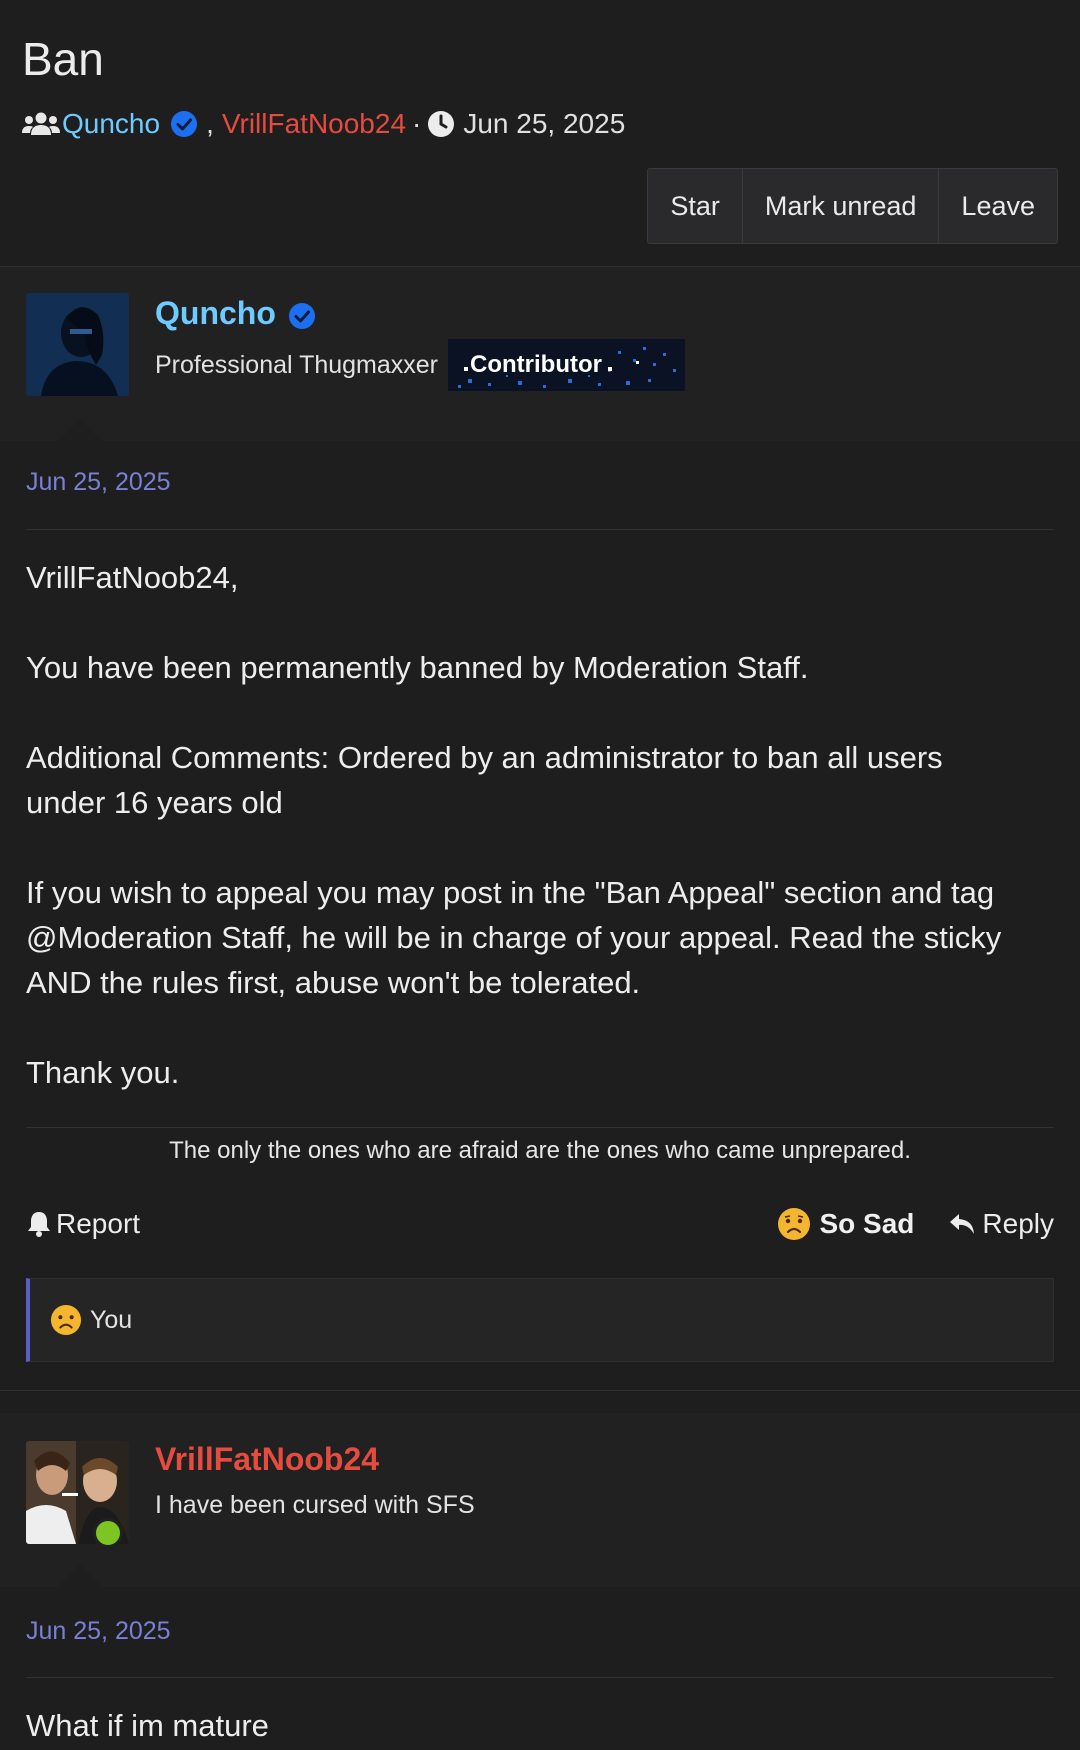 The width and height of the screenshot is (1080, 1750). I want to click on user-title-text: Professional Thugmaxxer, so click(297, 364).